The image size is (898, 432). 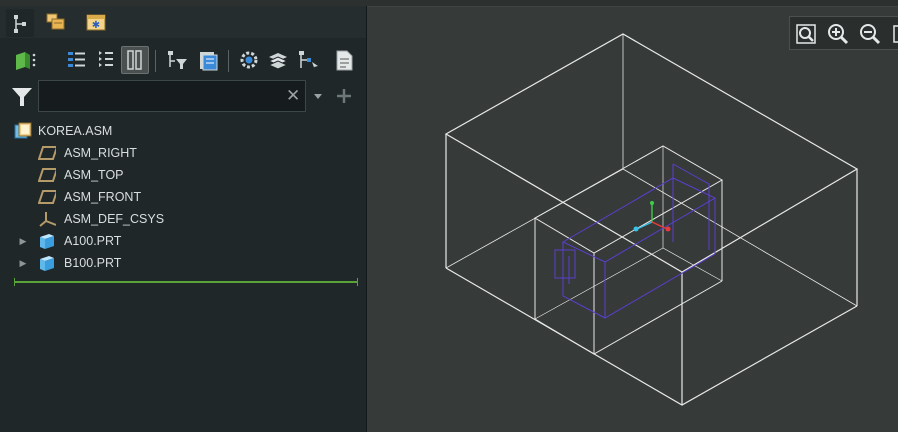 I want to click on insert-tree-icon, so click(x=308, y=60).